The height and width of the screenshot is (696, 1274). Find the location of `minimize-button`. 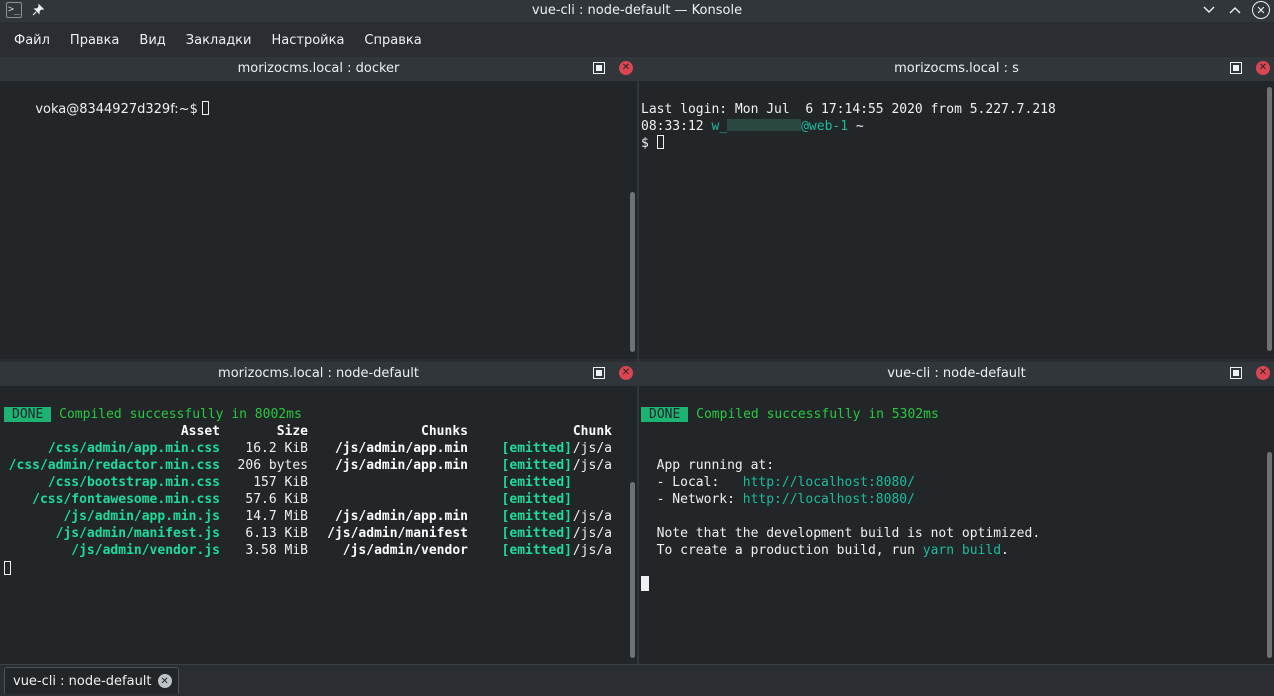

minimize-button is located at coordinates (1209, 10).